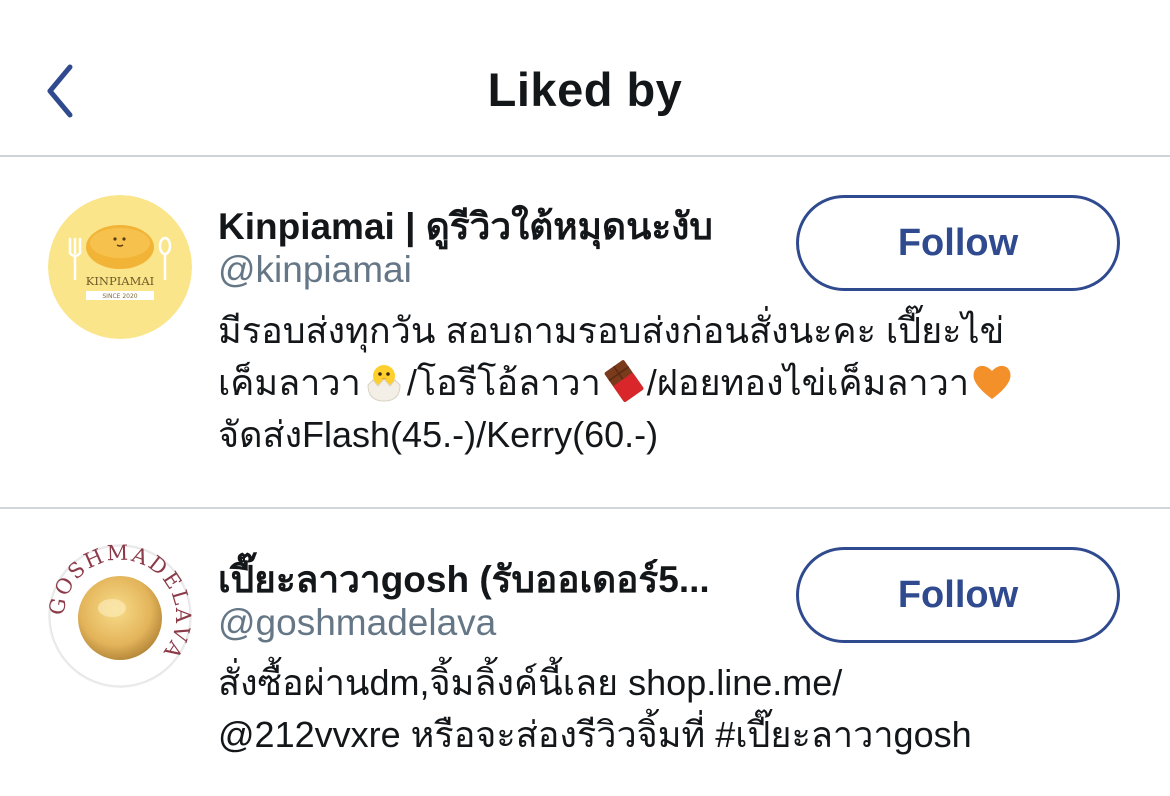 This screenshot has width=1170, height=796. I want to click on avatar-brand-text: KINPIAMAI, so click(120, 281).